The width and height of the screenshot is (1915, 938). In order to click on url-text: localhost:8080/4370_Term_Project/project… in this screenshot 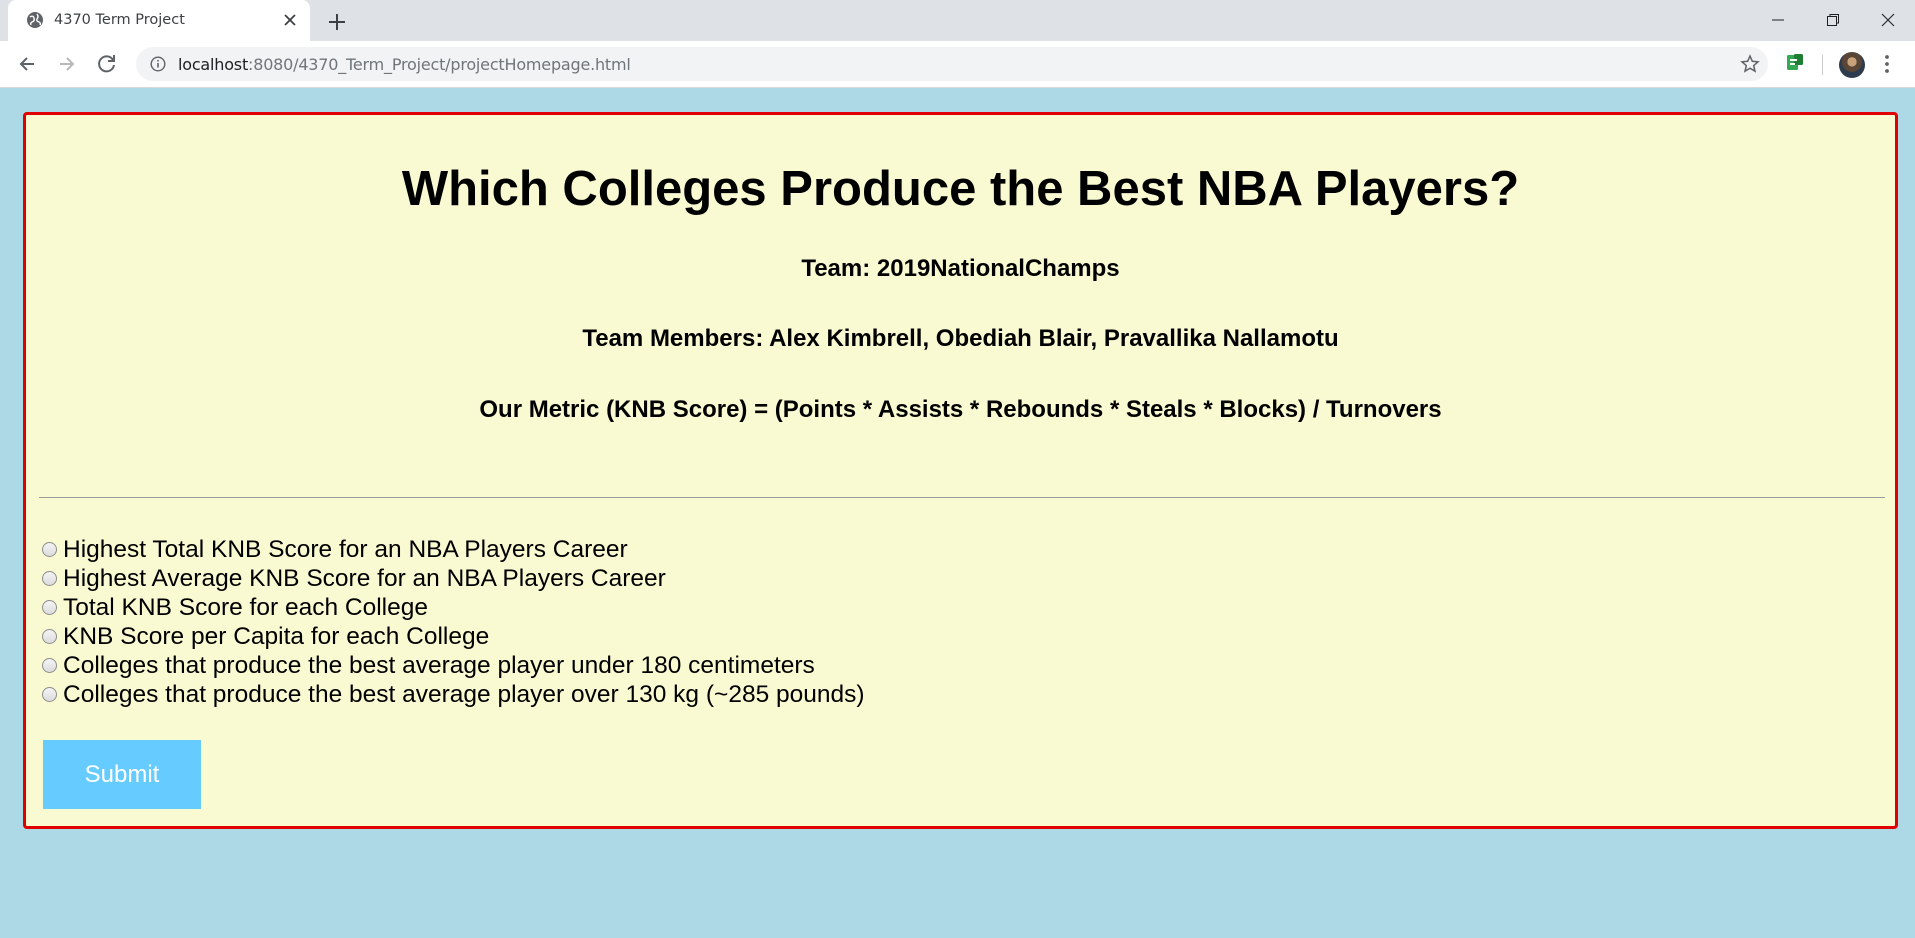, I will do `click(404, 64)`.